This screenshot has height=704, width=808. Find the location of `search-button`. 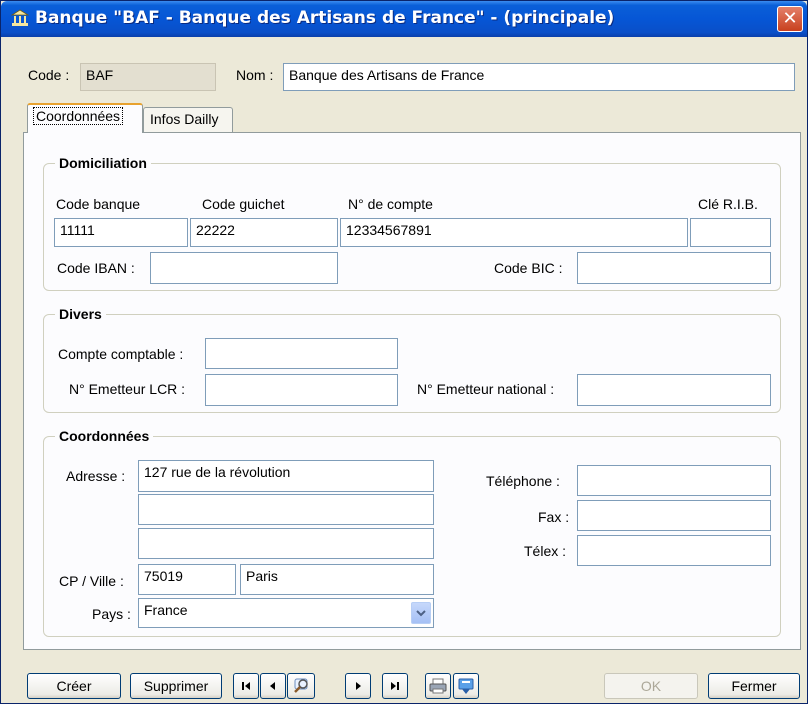

search-button is located at coordinates (301, 686).